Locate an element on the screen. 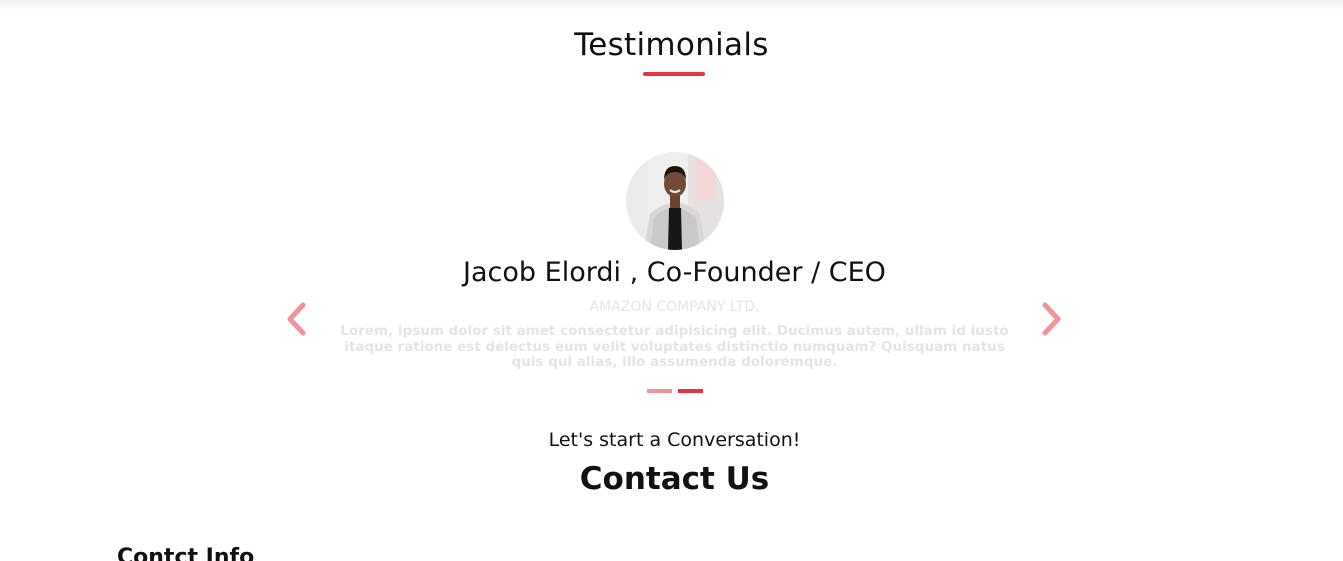  avatar is located at coordinates (675, 201).